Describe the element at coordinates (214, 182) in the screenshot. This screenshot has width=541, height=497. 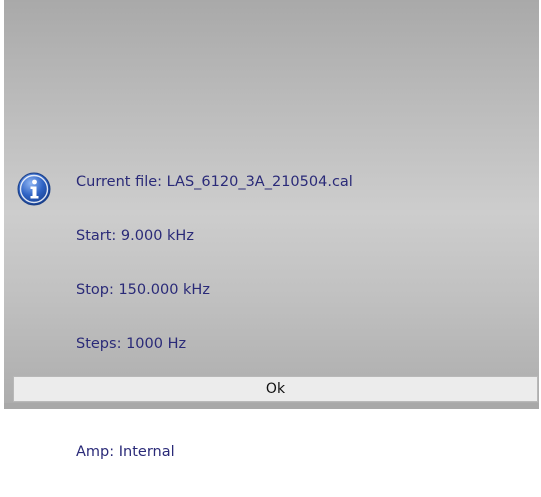
I see `message-line-current-file: Current file: LAS_6120_3A_210504.cal` at that location.